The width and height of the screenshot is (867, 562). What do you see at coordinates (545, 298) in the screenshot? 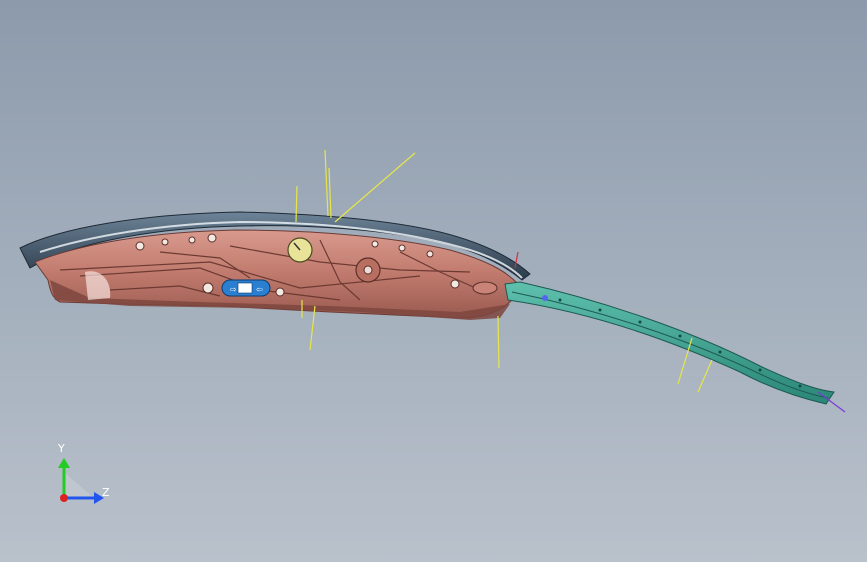
I see `rail-marker` at bounding box center [545, 298].